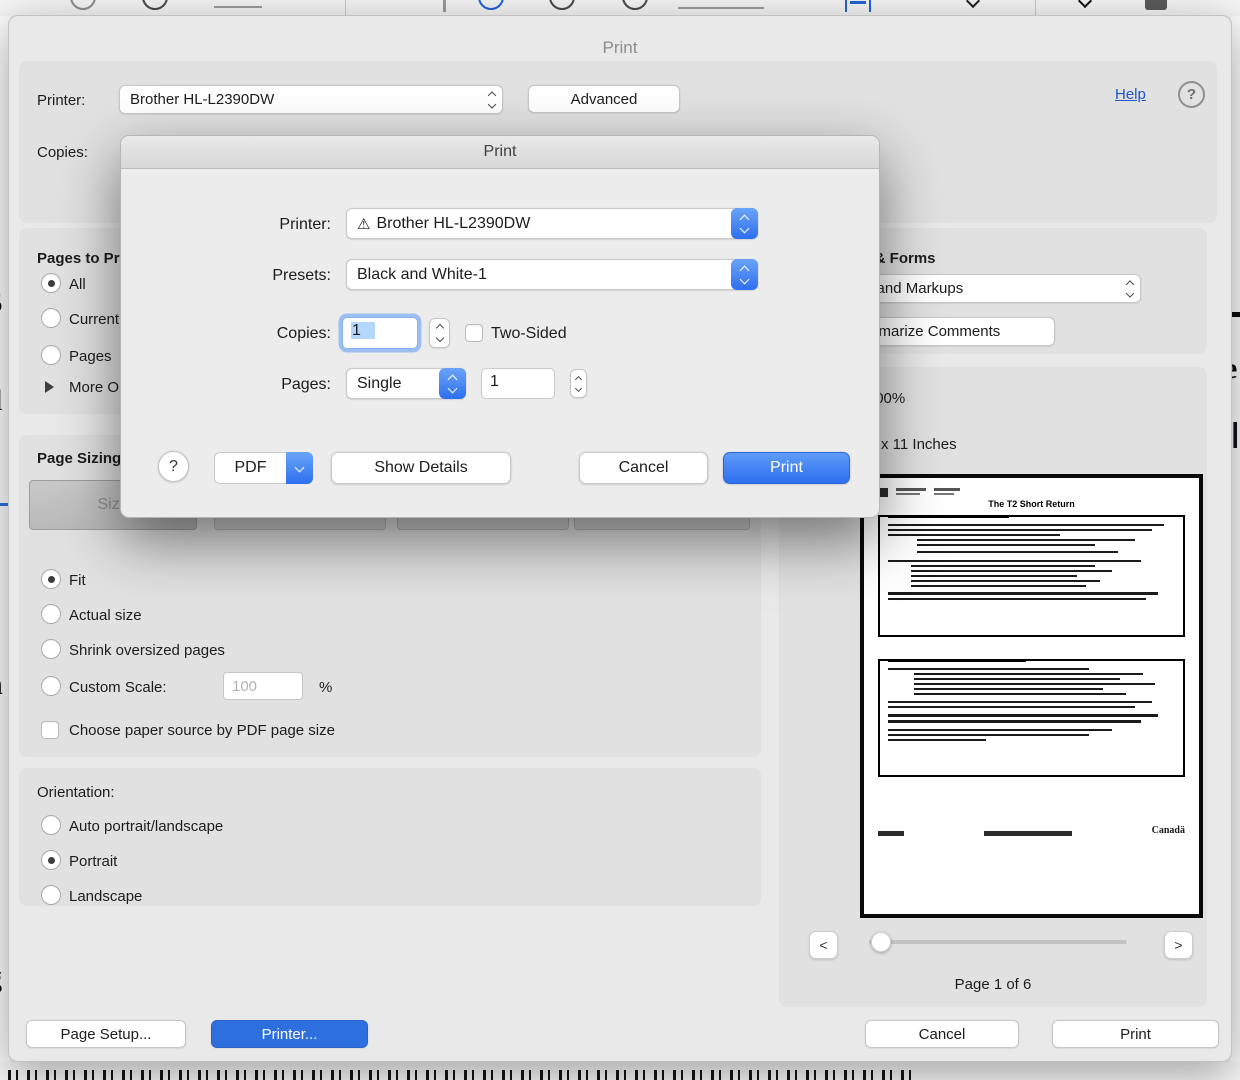 The width and height of the screenshot is (1240, 1080). What do you see at coordinates (49, 387) in the screenshot?
I see `disclosure-triangle-icon` at bounding box center [49, 387].